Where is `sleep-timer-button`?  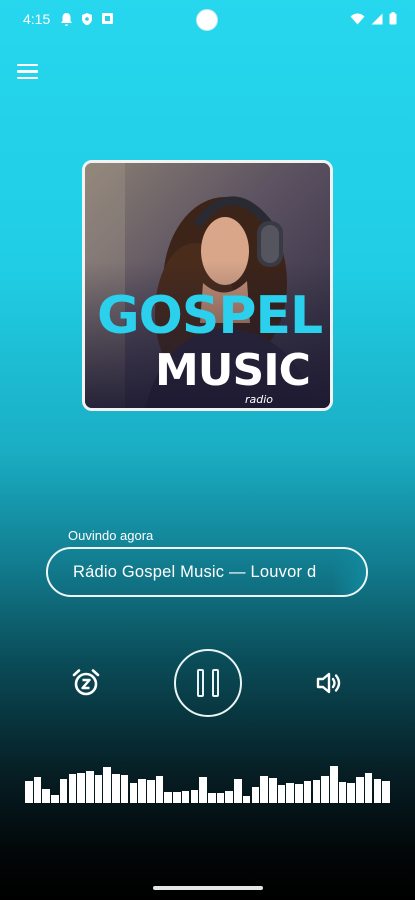 sleep-timer-button is located at coordinates (86, 683).